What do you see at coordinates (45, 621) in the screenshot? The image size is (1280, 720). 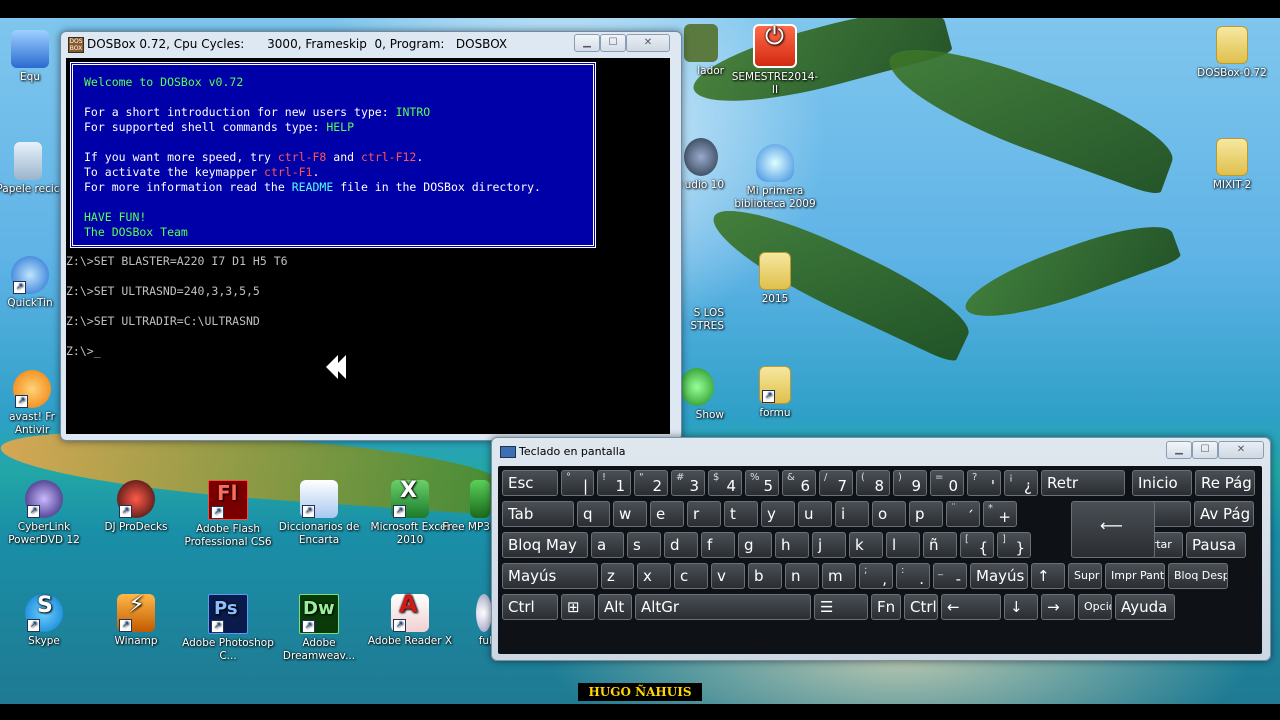 I see `desktop-icon-skype: S ↗ Skype` at bounding box center [45, 621].